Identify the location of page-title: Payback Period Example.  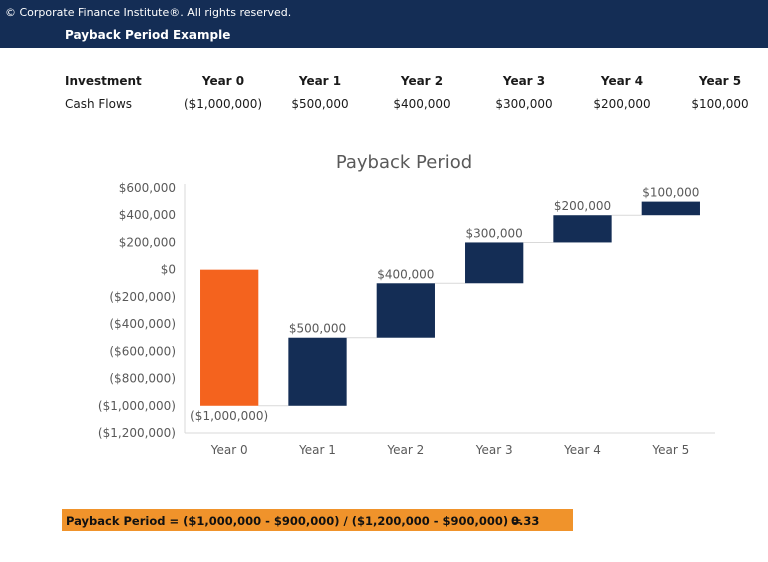
(148, 35).